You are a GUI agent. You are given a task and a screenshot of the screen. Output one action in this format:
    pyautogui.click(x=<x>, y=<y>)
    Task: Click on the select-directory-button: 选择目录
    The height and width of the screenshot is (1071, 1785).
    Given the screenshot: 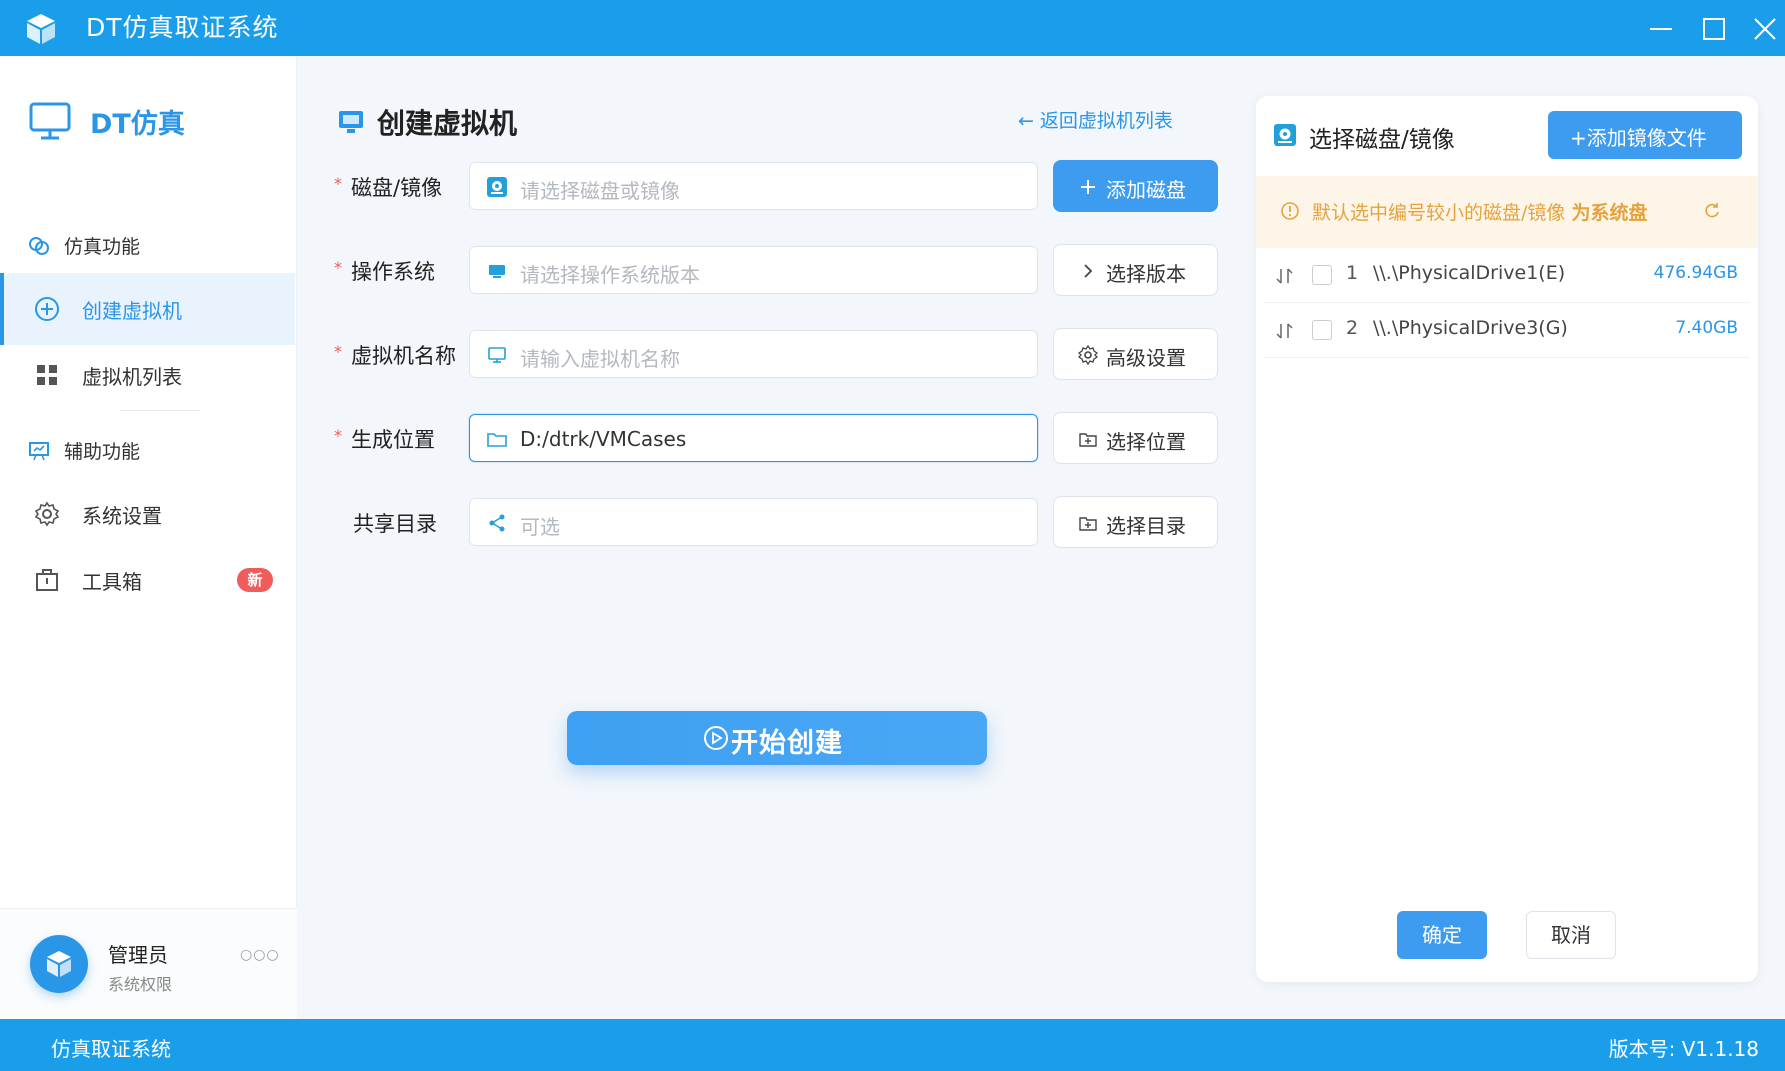 What is the action you would take?
    pyautogui.click(x=1135, y=522)
    